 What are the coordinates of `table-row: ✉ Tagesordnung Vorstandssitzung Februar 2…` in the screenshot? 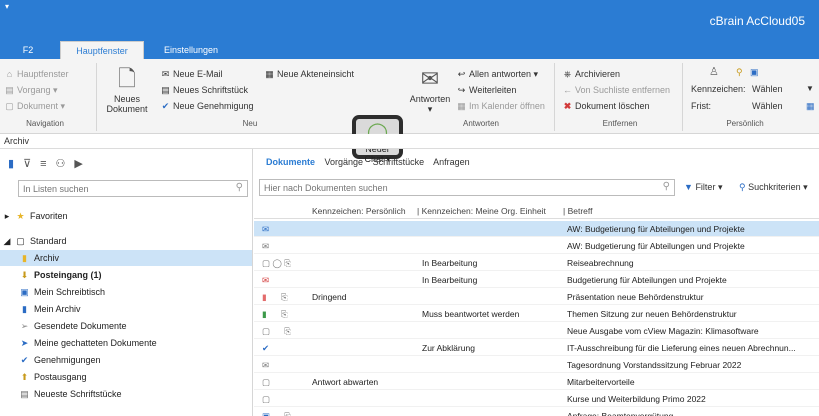 It's located at (536, 365).